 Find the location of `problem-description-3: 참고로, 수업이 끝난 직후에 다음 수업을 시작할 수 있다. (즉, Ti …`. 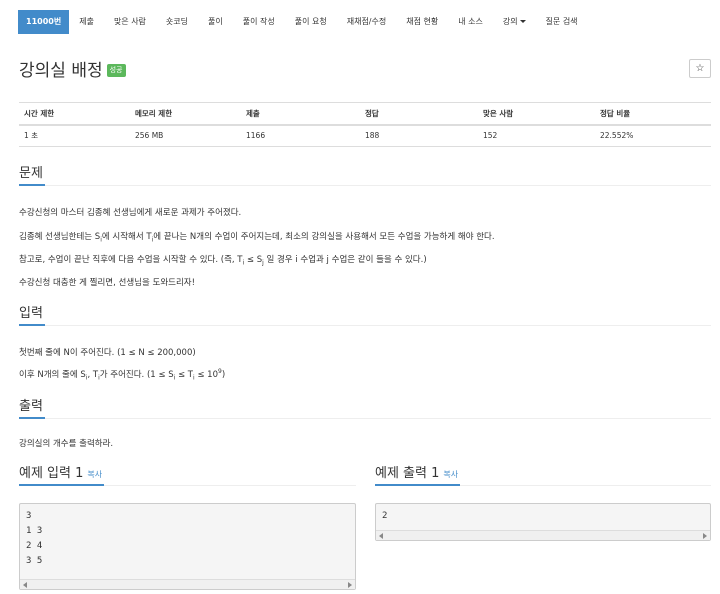

problem-description-3: 참고로, 수업이 끝난 직후에 다음 수업을 시작할 수 있다. (즉, Ti … is located at coordinates (223, 260).